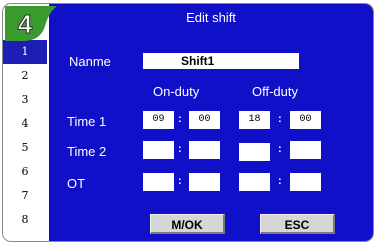 The height and width of the screenshot is (244, 379). Describe the element at coordinates (275, 91) in the screenshot. I see `off-duty-header: Off-duty` at that location.